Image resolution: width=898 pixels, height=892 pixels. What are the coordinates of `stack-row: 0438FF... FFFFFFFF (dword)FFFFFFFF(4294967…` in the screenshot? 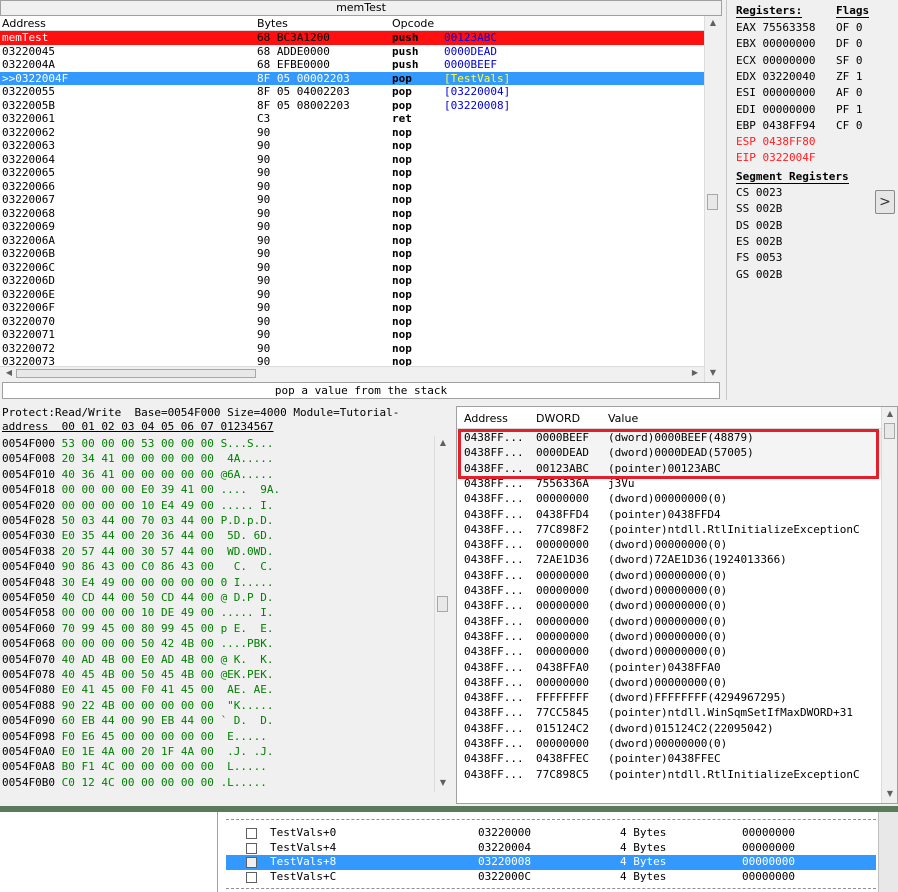 It's located at (669, 697).